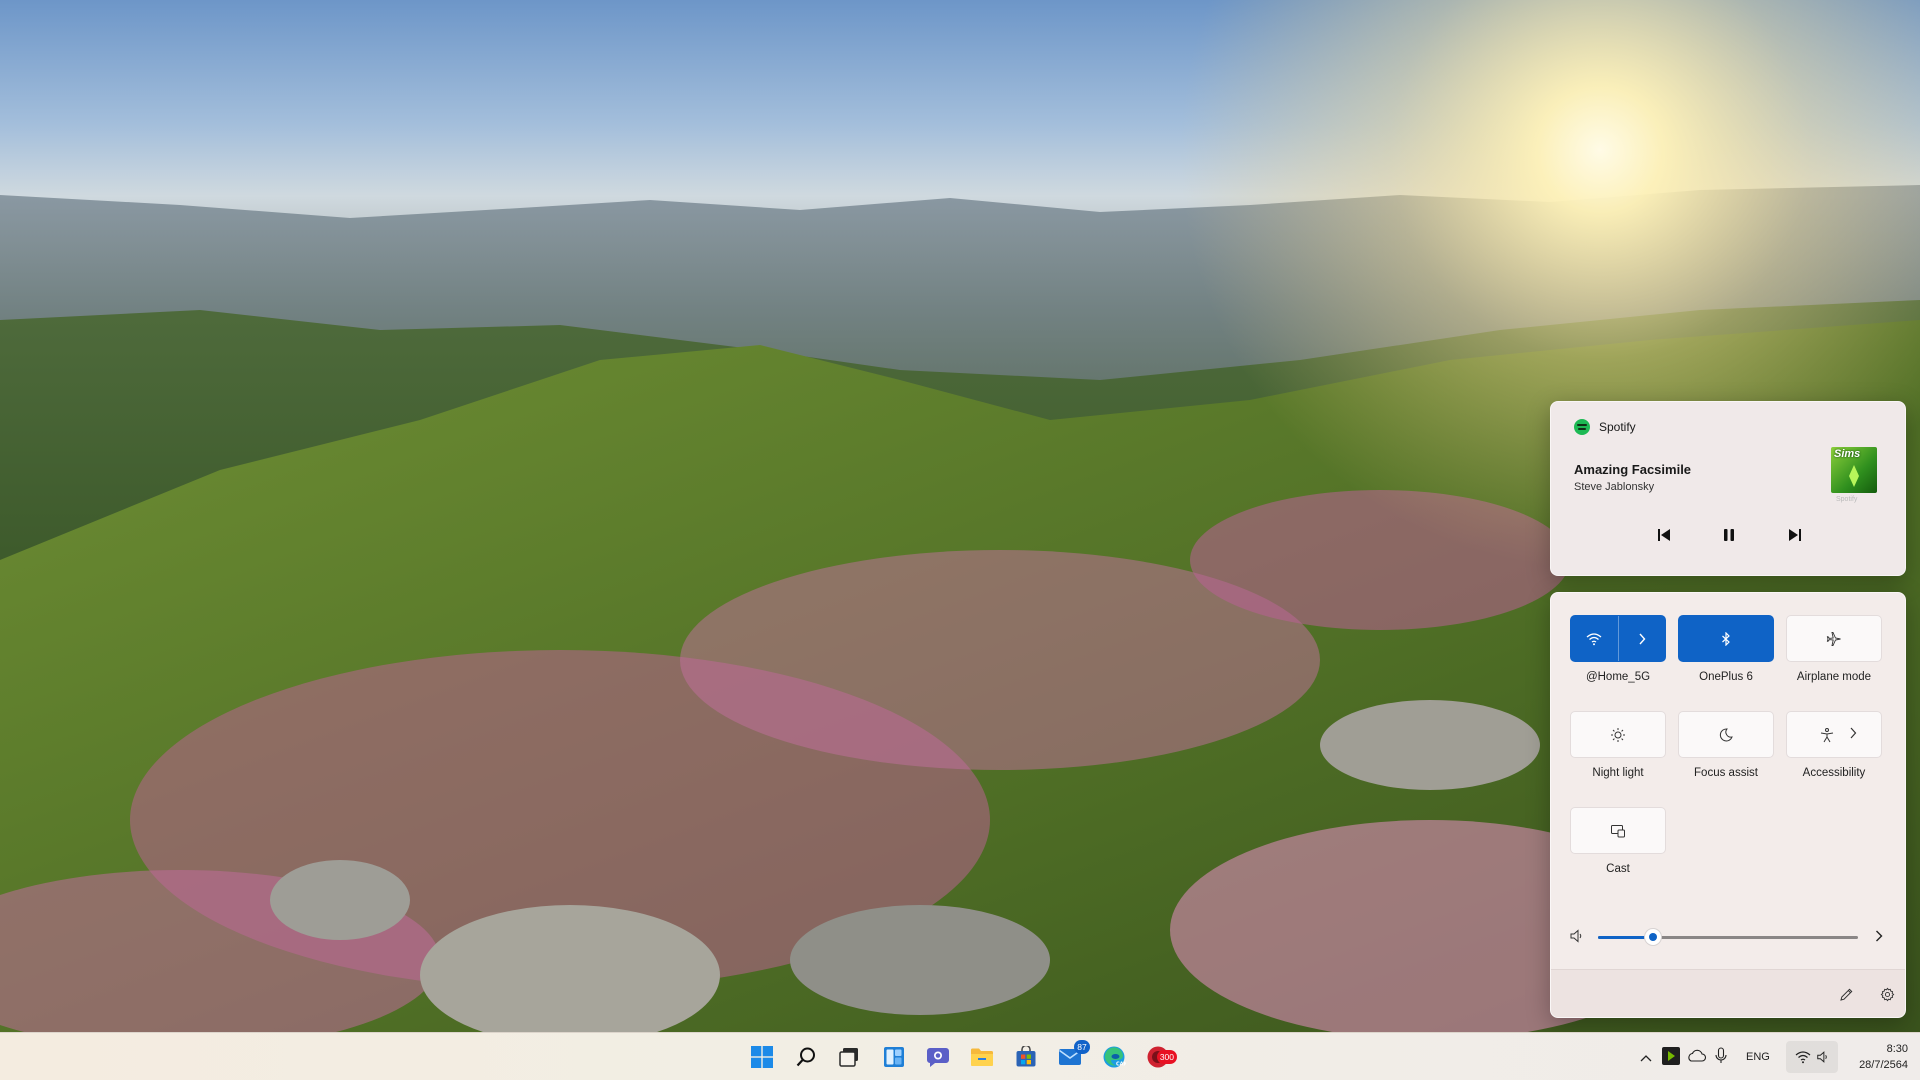  I want to click on volume-row, so click(1728, 937).